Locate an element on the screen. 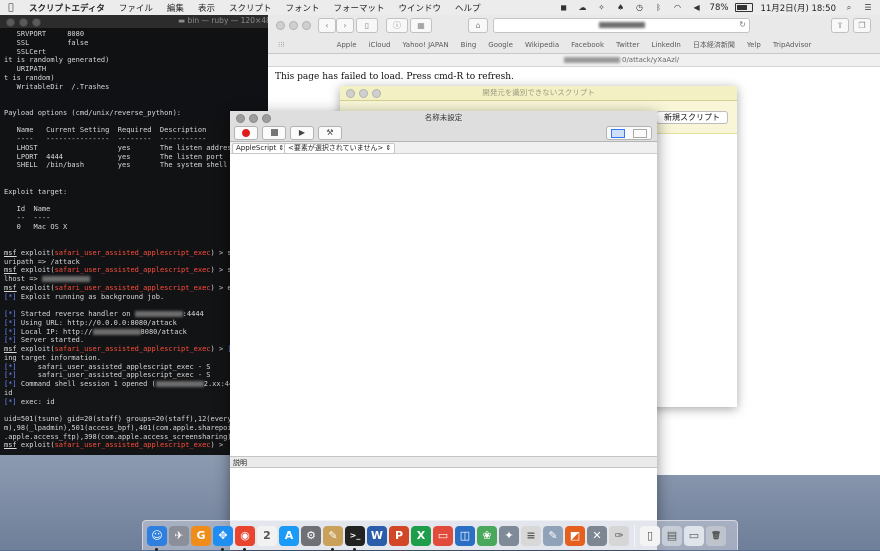 The height and width of the screenshot is (551, 880). powerpoint-icon: P is located at coordinates (399, 535).